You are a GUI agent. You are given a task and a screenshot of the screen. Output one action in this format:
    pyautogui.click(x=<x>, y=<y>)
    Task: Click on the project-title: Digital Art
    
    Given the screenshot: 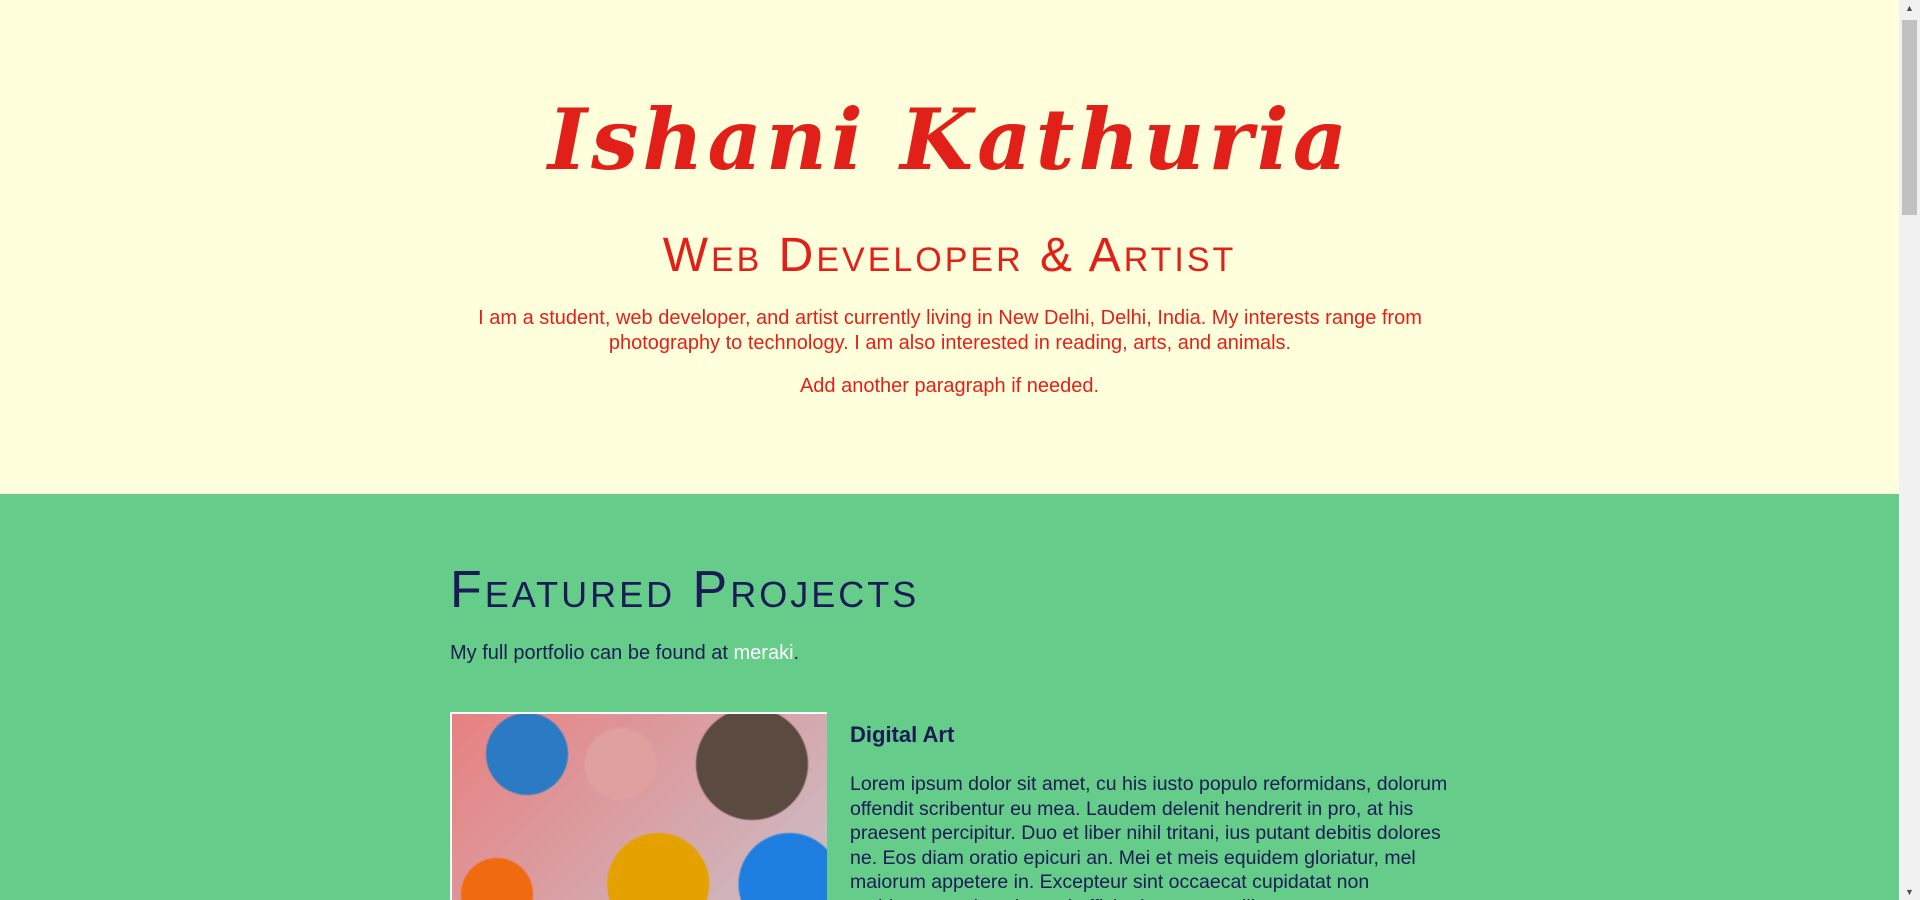 What is the action you would take?
    pyautogui.click(x=902, y=734)
    